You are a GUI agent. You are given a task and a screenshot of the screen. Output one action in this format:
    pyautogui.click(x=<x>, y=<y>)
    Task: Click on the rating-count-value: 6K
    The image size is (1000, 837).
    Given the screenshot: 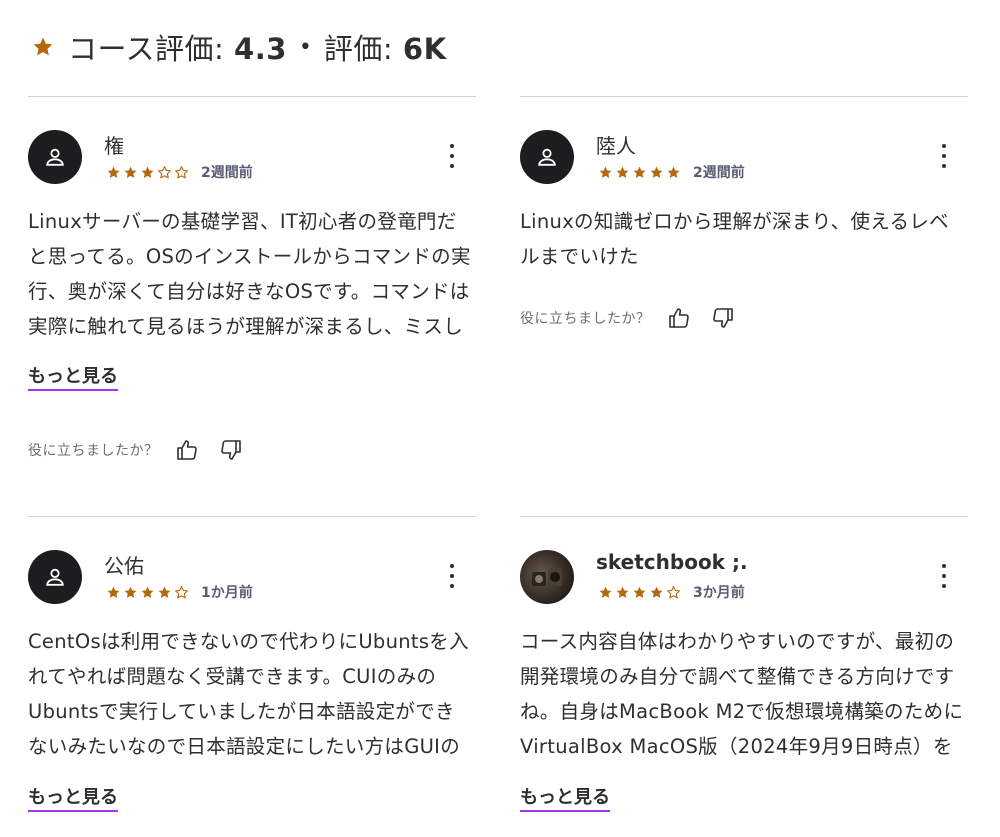 What is the action you would take?
    pyautogui.click(x=424, y=49)
    